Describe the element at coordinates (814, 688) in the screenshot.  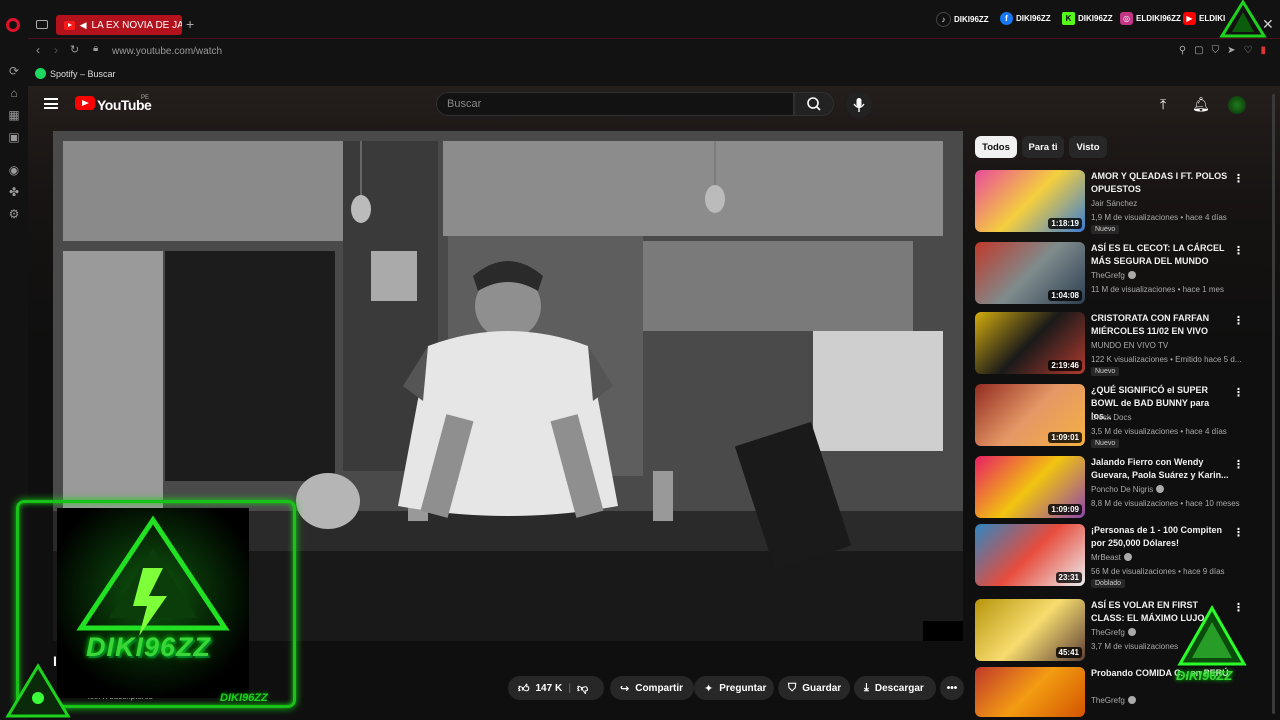
I see `save-button: ⛉ Guardar` at that location.